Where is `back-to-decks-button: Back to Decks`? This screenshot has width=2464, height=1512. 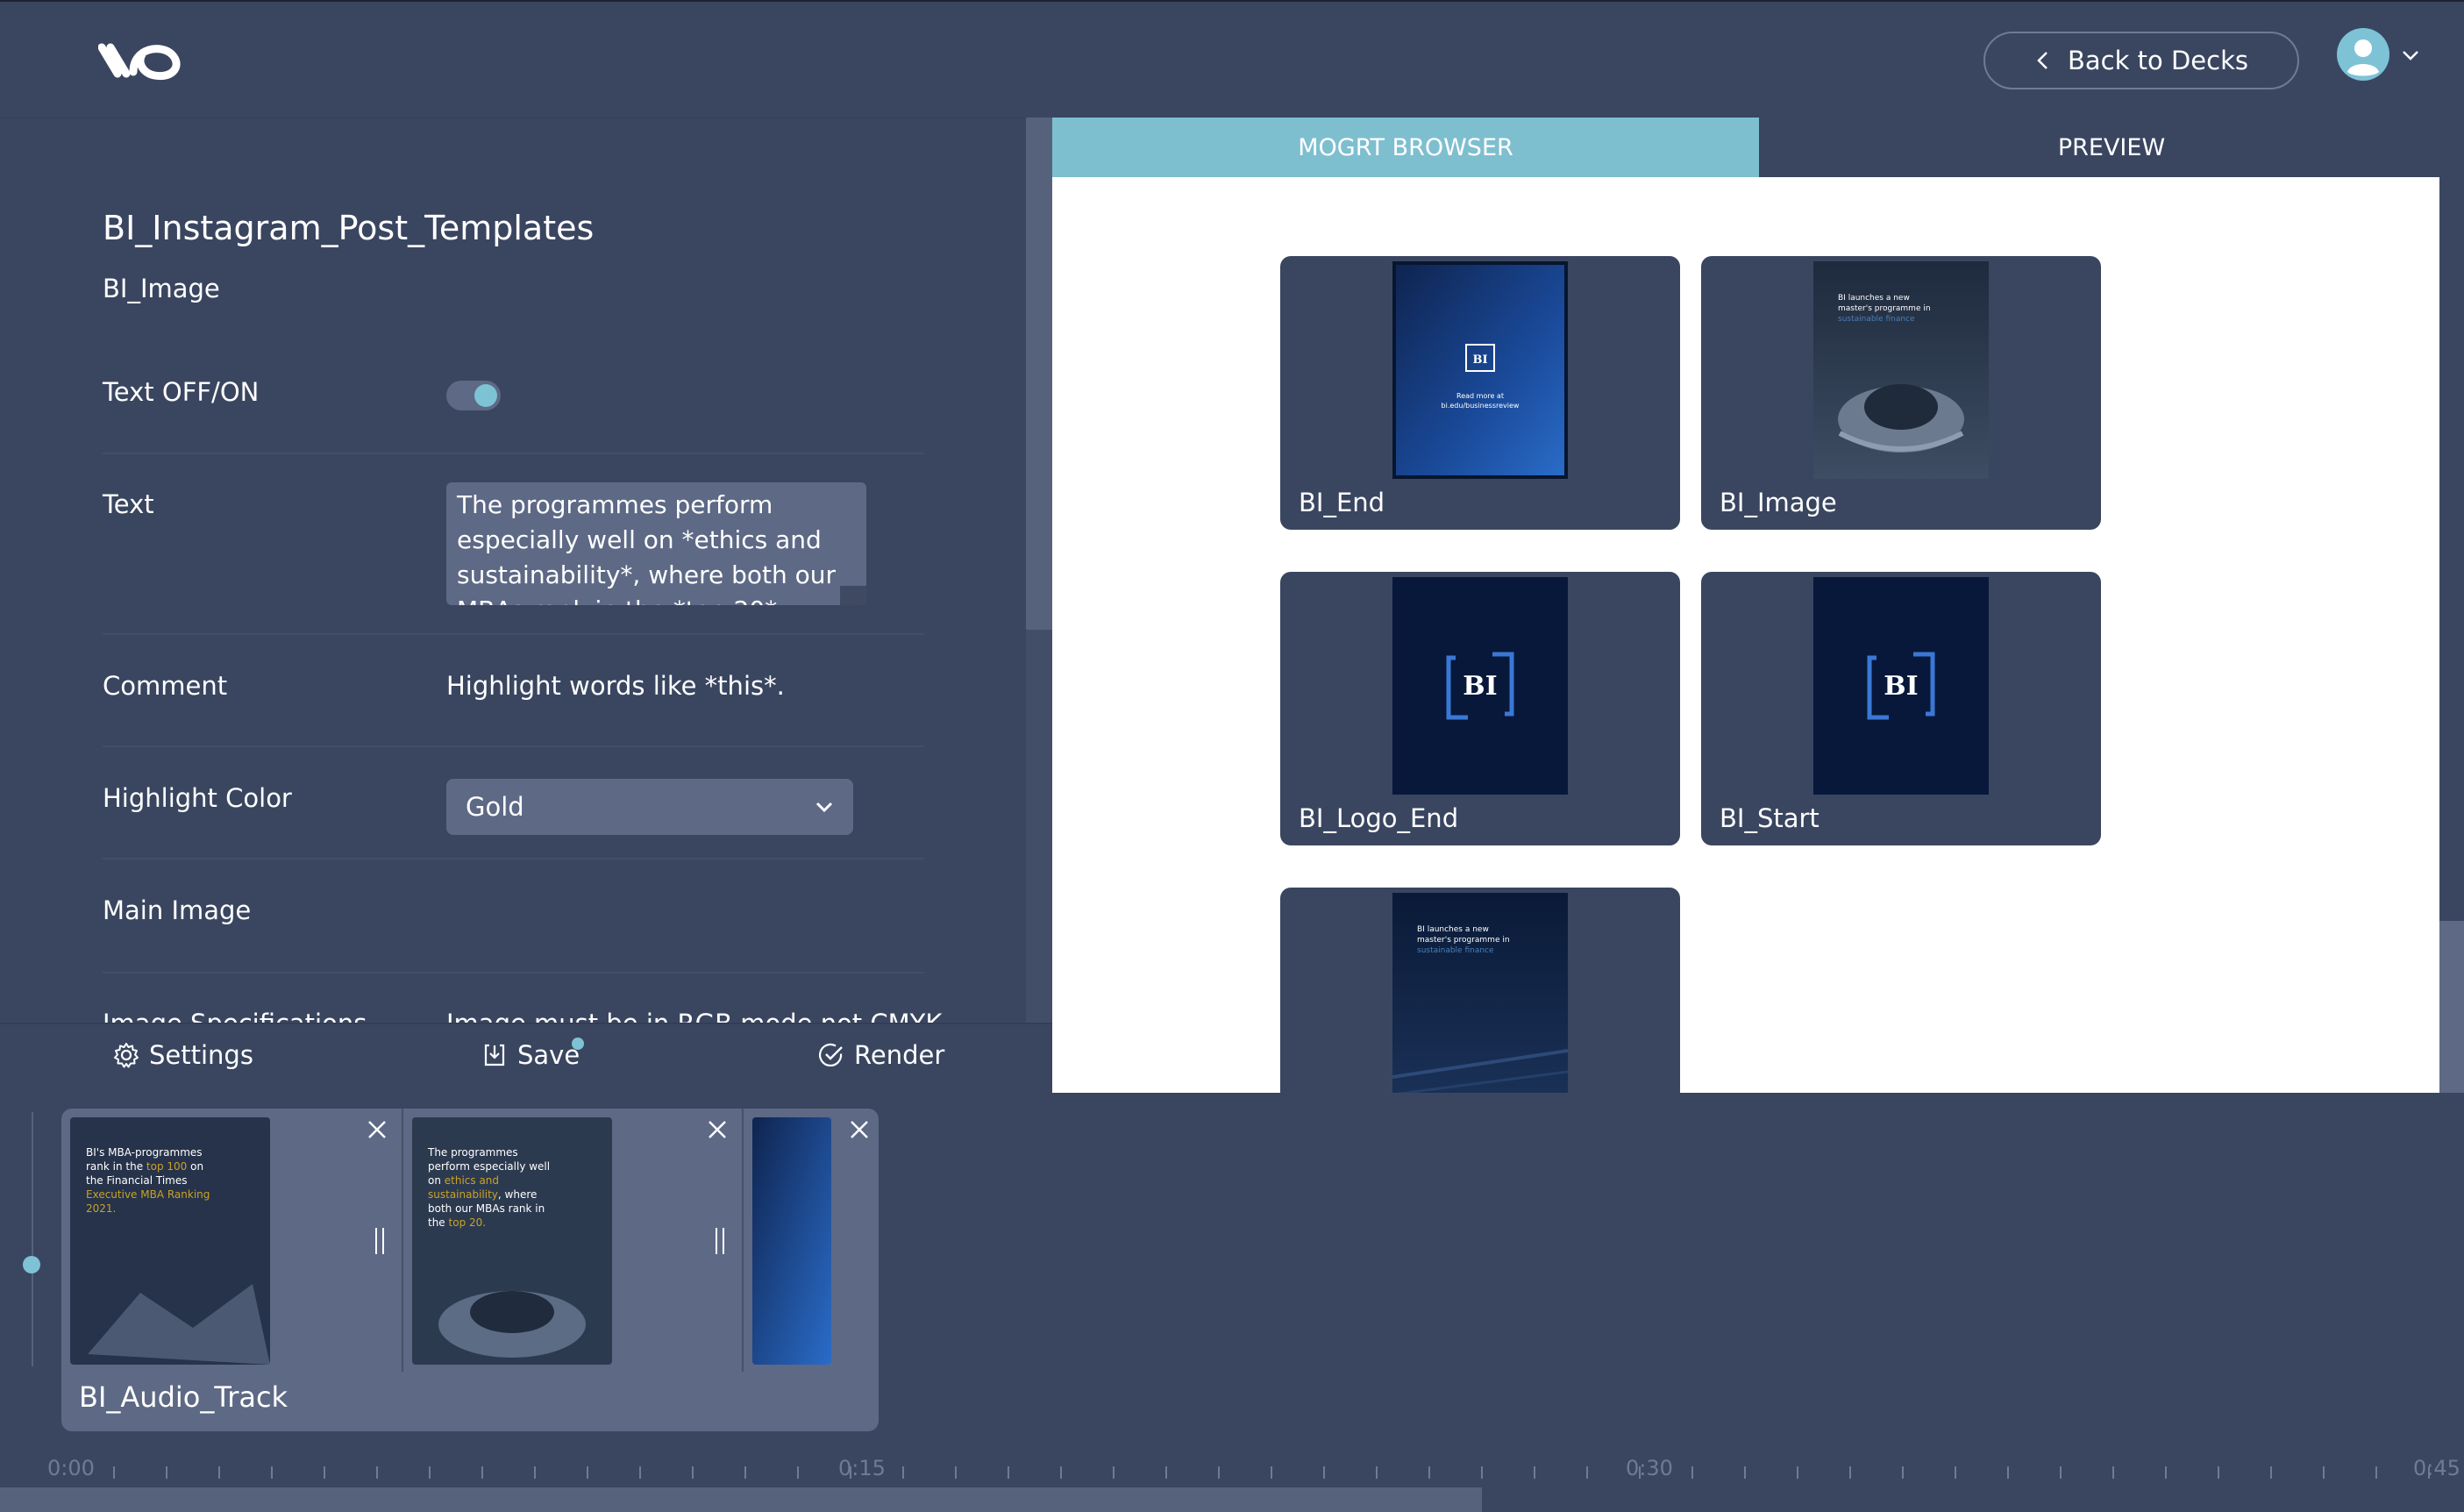
back-to-decks-button: Back to Decks is located at coordinates (2141, 60).